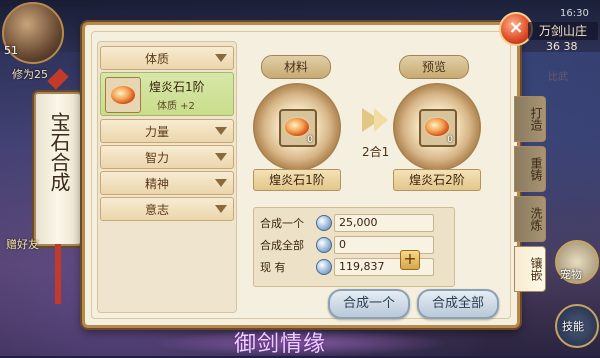 This screenshot has width=600, height=358. I want to click on pet-label: 宠物, so click(571, 274).